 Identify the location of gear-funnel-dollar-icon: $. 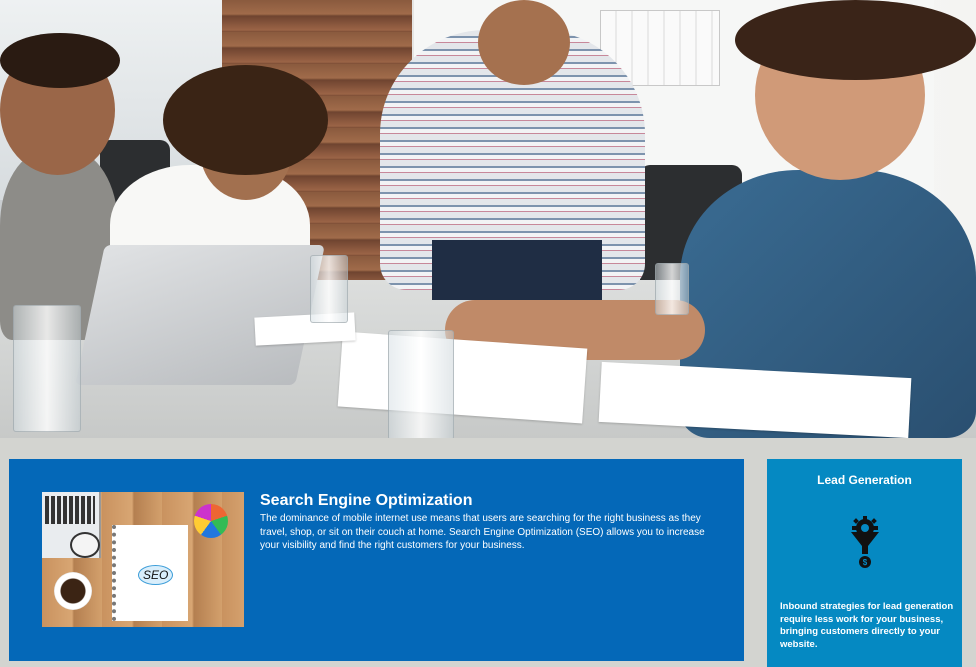
(865, 542).